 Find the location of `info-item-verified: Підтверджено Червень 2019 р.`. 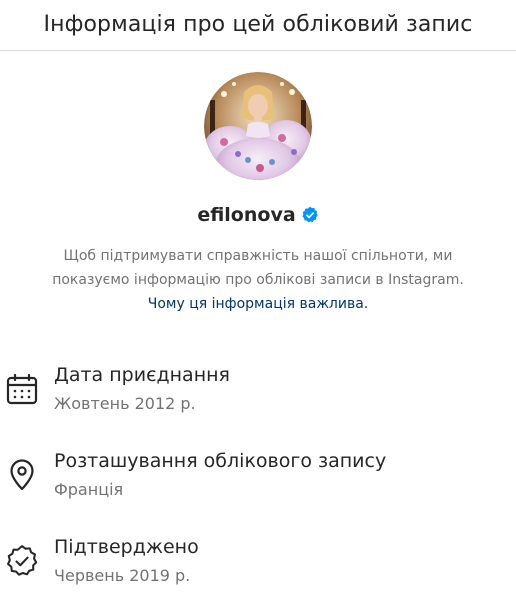

info-item-verified: Підтверджено Червень 2019 р. is located at coordinates (258, 566).